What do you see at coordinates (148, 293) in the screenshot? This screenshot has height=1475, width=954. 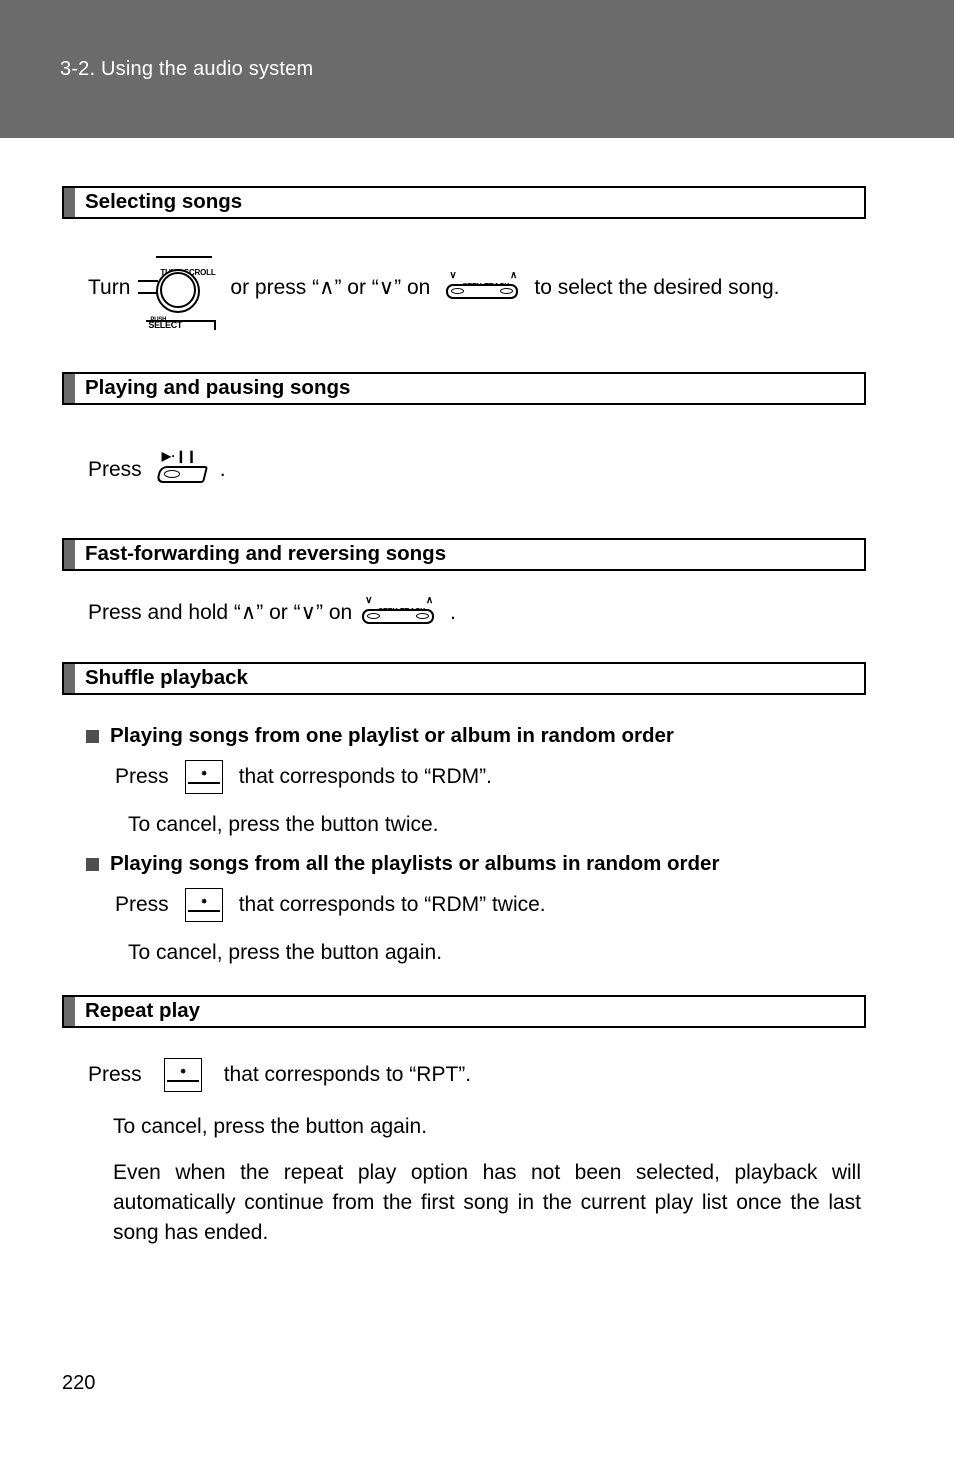 I see `knob-stem-lower` at bounding box center [148, 293].